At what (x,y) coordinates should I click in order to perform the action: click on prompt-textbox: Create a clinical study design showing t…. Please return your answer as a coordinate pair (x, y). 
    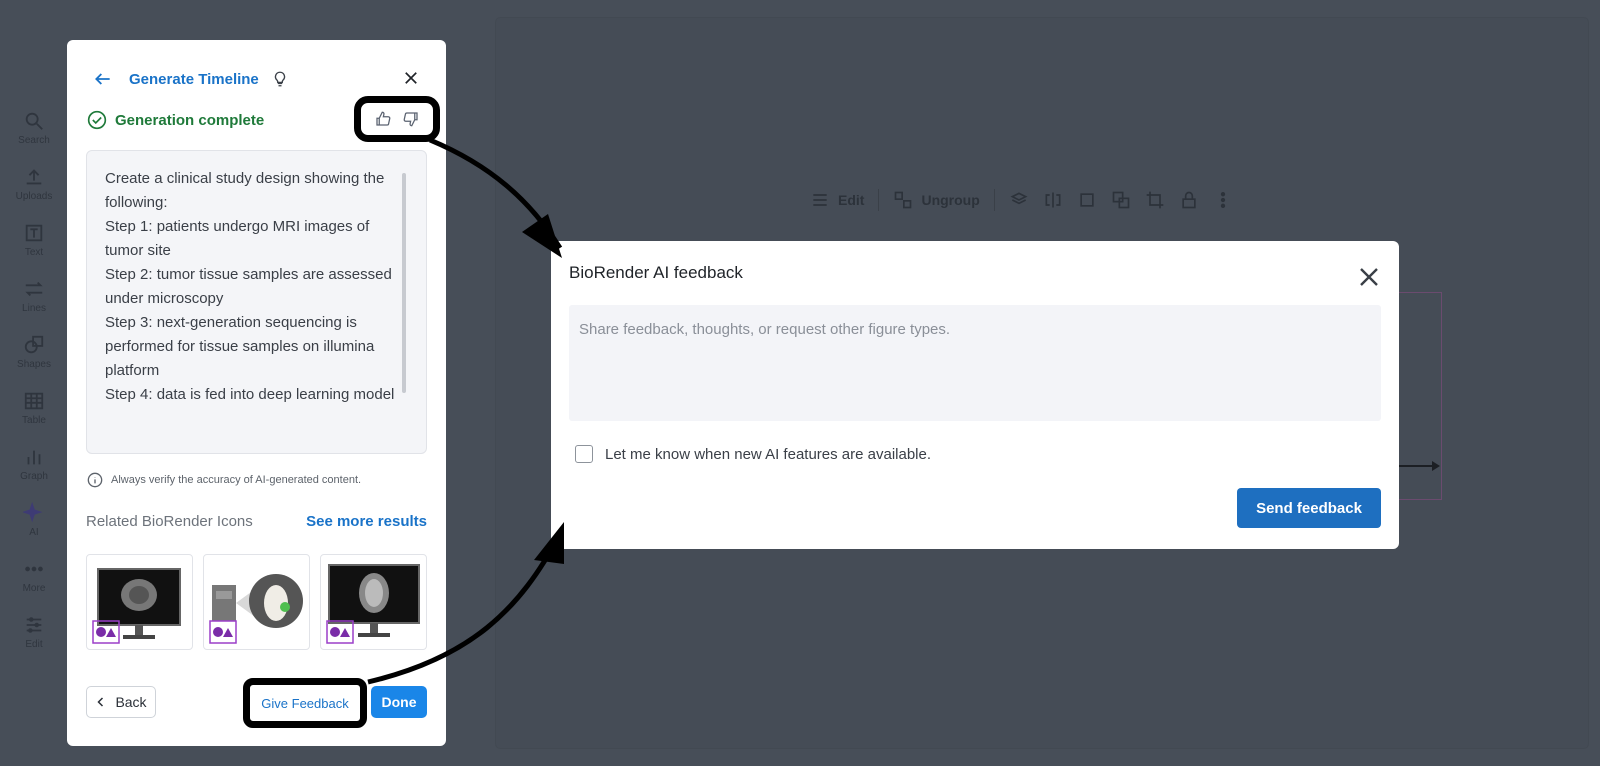
    Looking at the image, I should click on (256, 302).